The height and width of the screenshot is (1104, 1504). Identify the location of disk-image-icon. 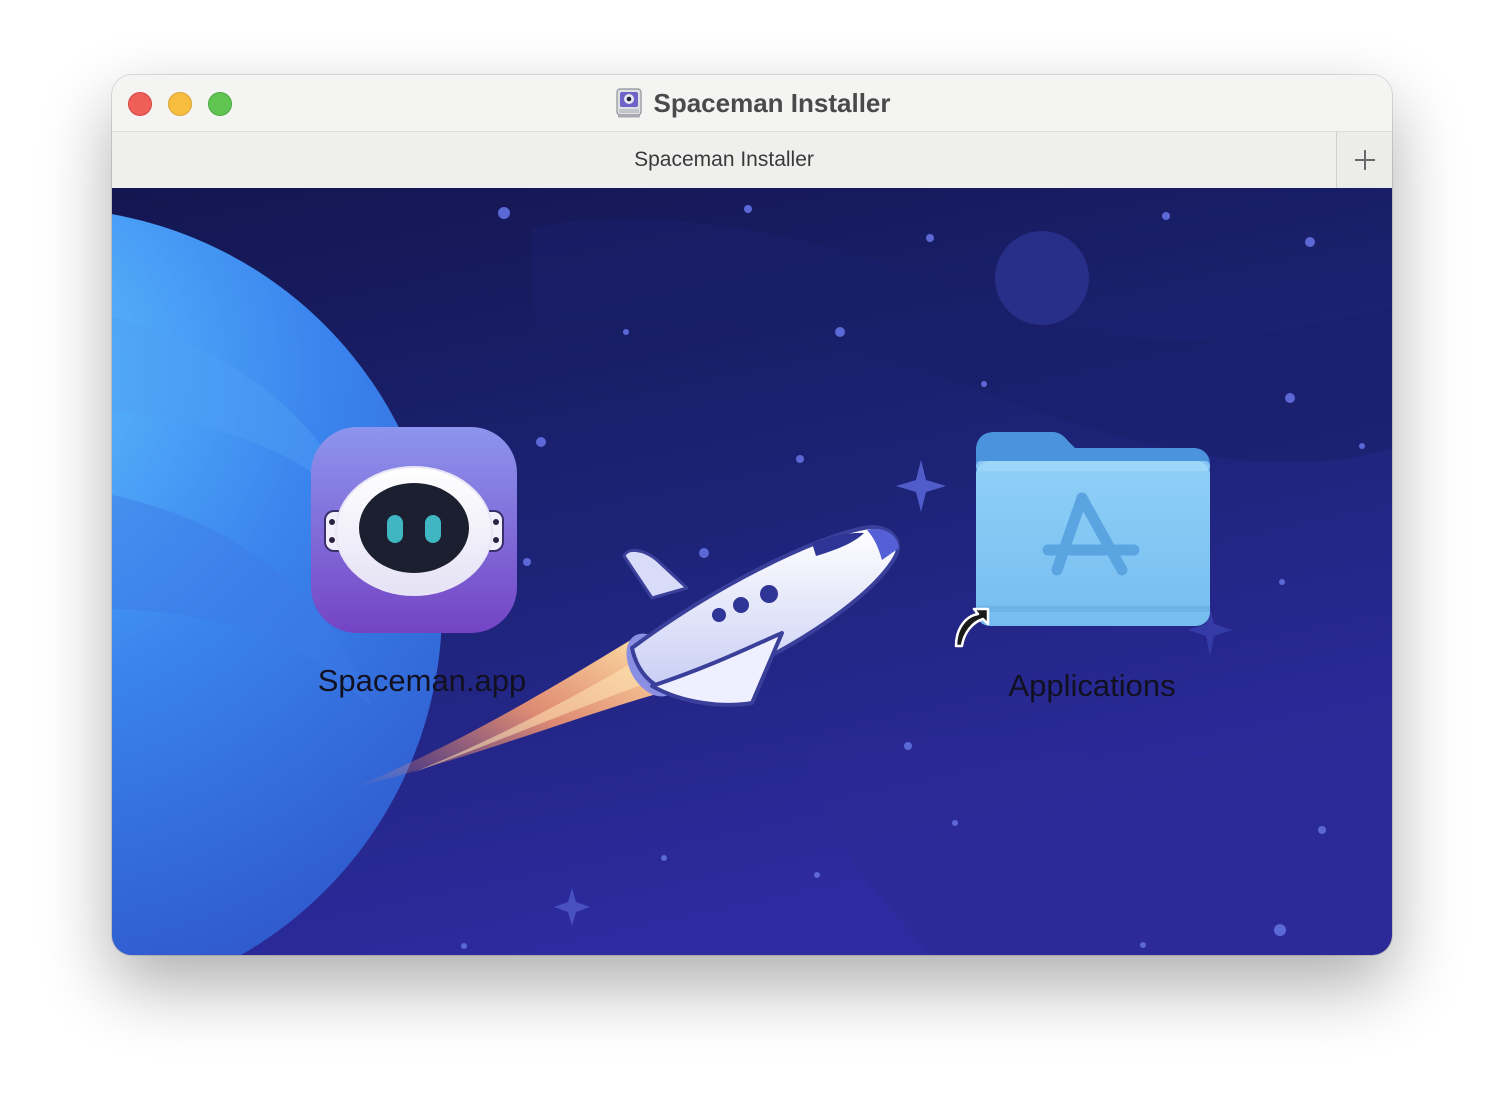
(628, 103).